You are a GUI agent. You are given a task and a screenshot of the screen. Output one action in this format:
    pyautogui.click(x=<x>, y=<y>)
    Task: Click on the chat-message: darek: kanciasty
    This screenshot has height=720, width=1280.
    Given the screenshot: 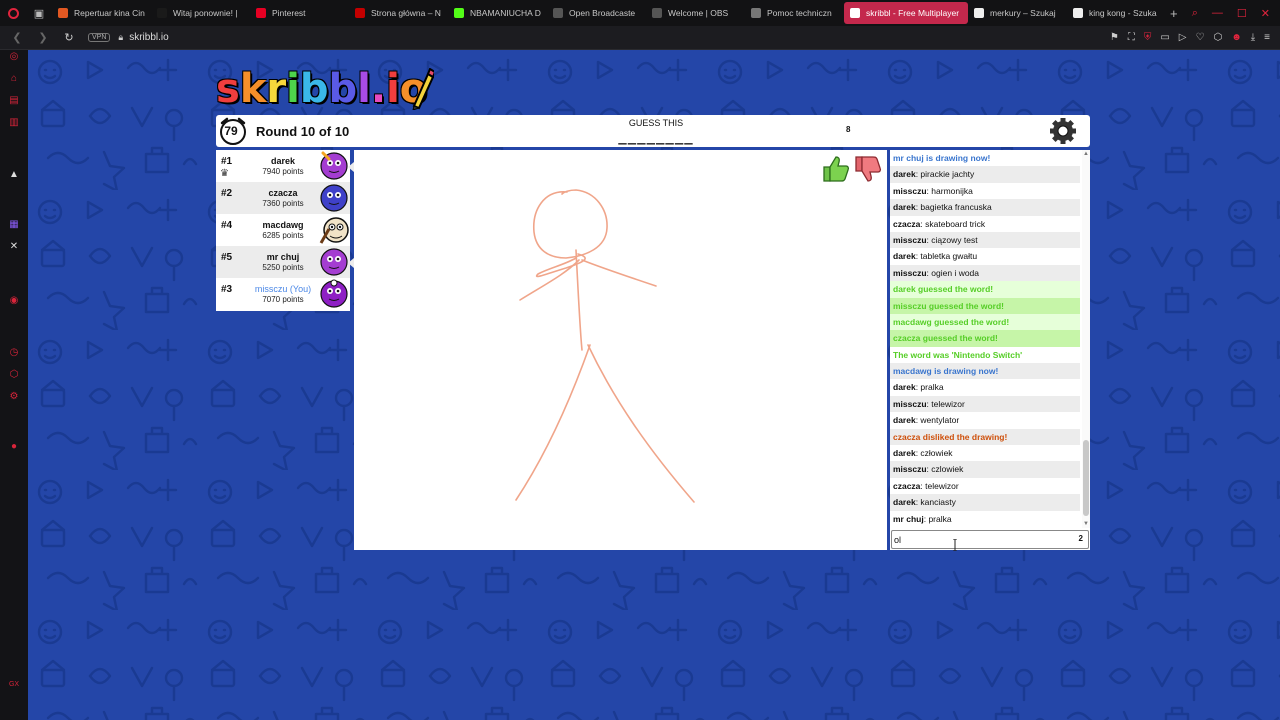 What is the action you would take?
    pyautogui.click(x=985, y=502)
    